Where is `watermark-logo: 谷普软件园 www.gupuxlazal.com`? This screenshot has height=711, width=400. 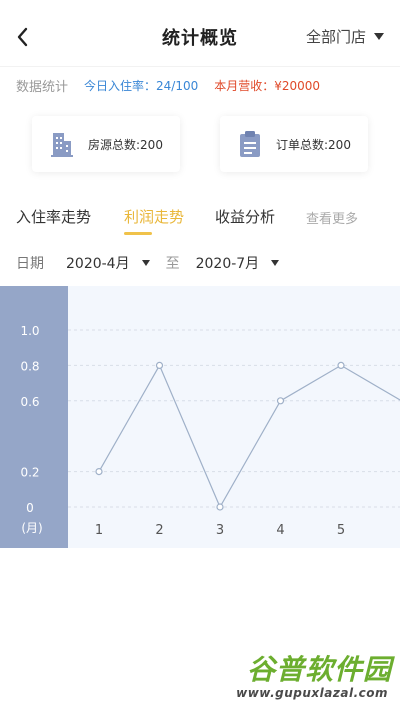
watermark-logo: 谷普软件园 www.gupuxlazal.com is located at coordinates (299, 678).